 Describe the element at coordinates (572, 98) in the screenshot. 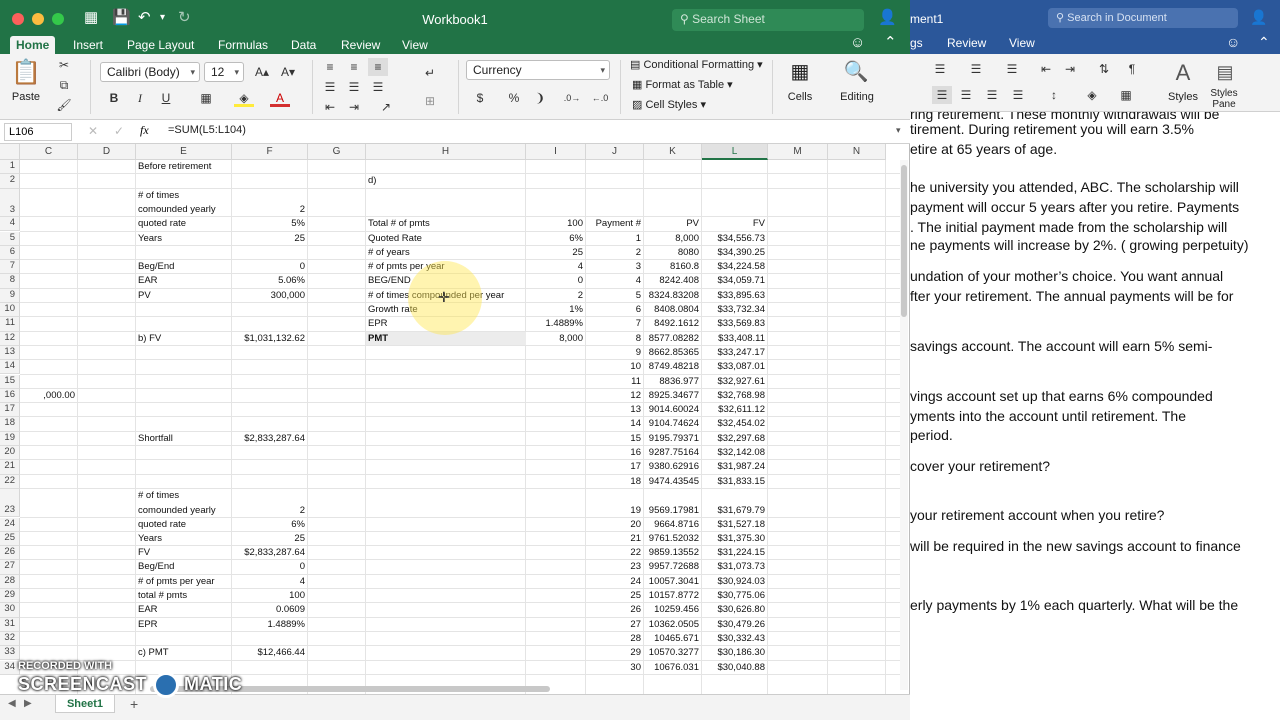

I see `increase-decimal-icon: .0→` at that location.